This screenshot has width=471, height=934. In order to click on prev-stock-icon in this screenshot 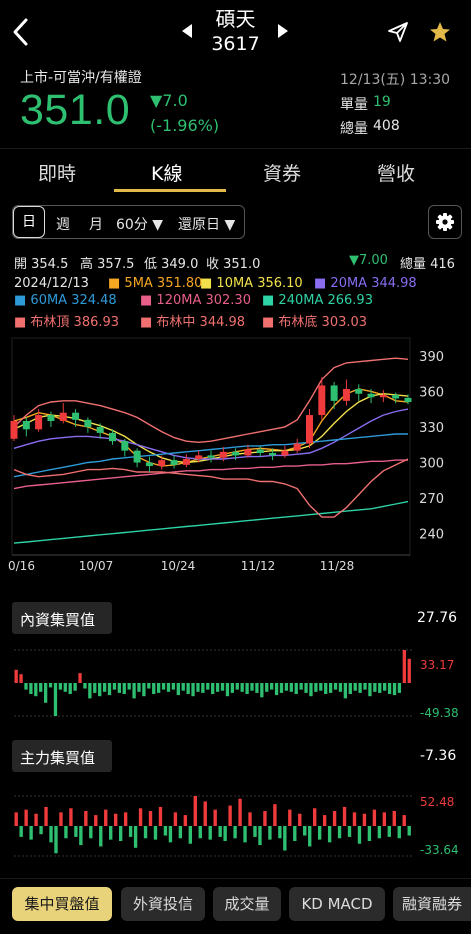, I will do `click(187, 33)`.